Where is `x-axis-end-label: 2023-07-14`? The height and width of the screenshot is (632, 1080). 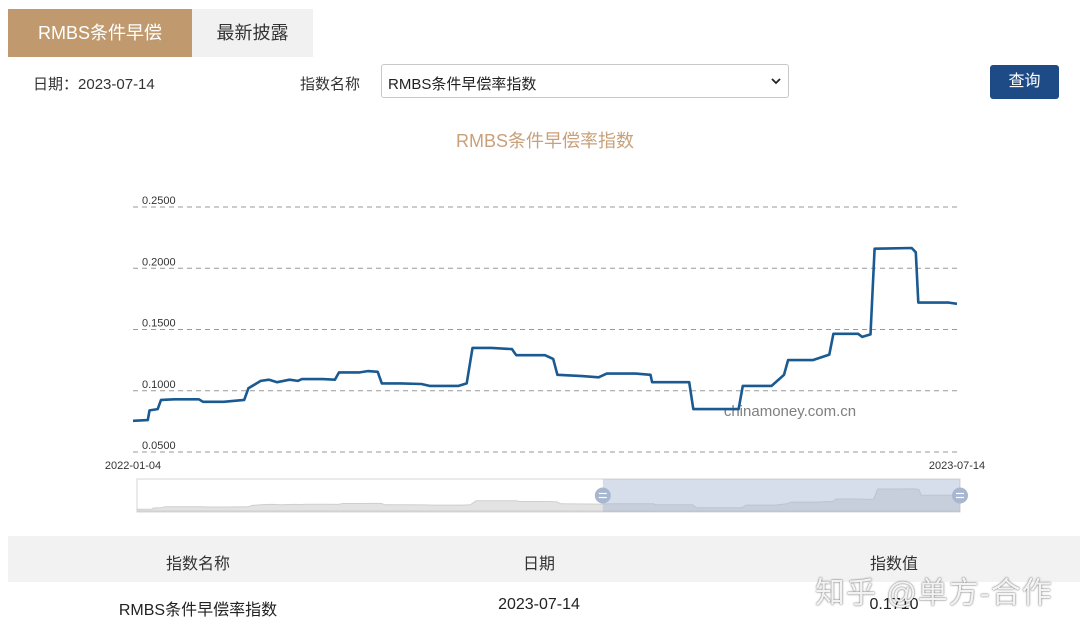 x-axis-end-label: 2023-07-14 is located at coordinates (957, 466).